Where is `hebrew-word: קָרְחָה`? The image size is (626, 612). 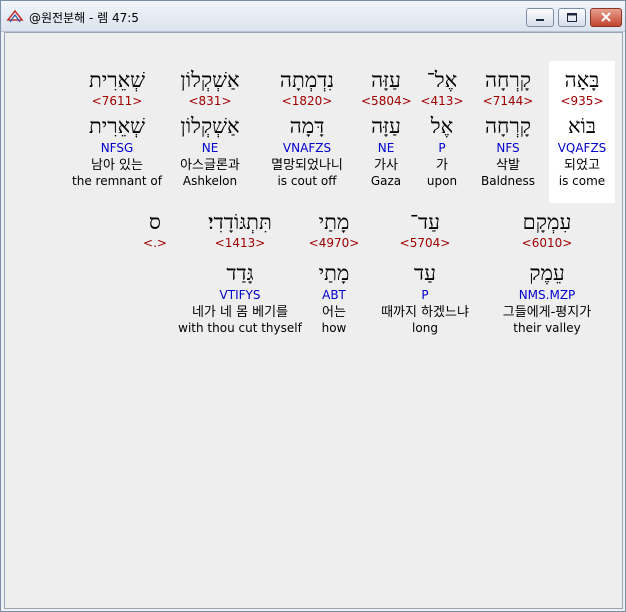 hebrew-word: קָרְחָה is located at coordinates (508, 80).